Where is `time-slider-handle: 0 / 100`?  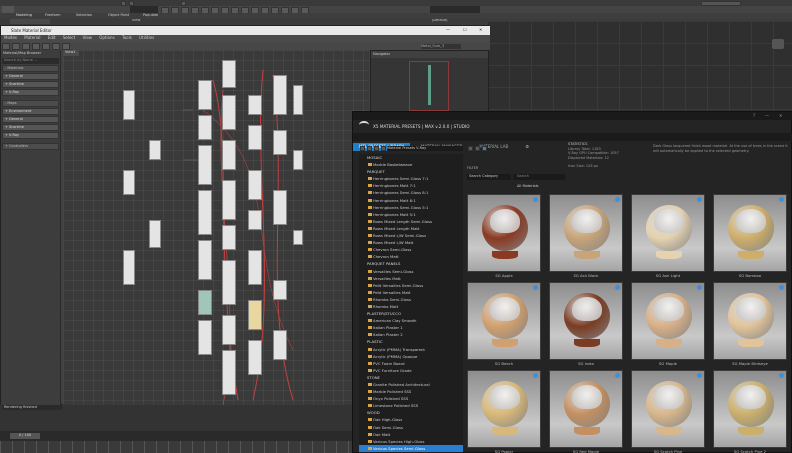
time-slider-handle: 0 / 100 is located at coordinates (25, 436).